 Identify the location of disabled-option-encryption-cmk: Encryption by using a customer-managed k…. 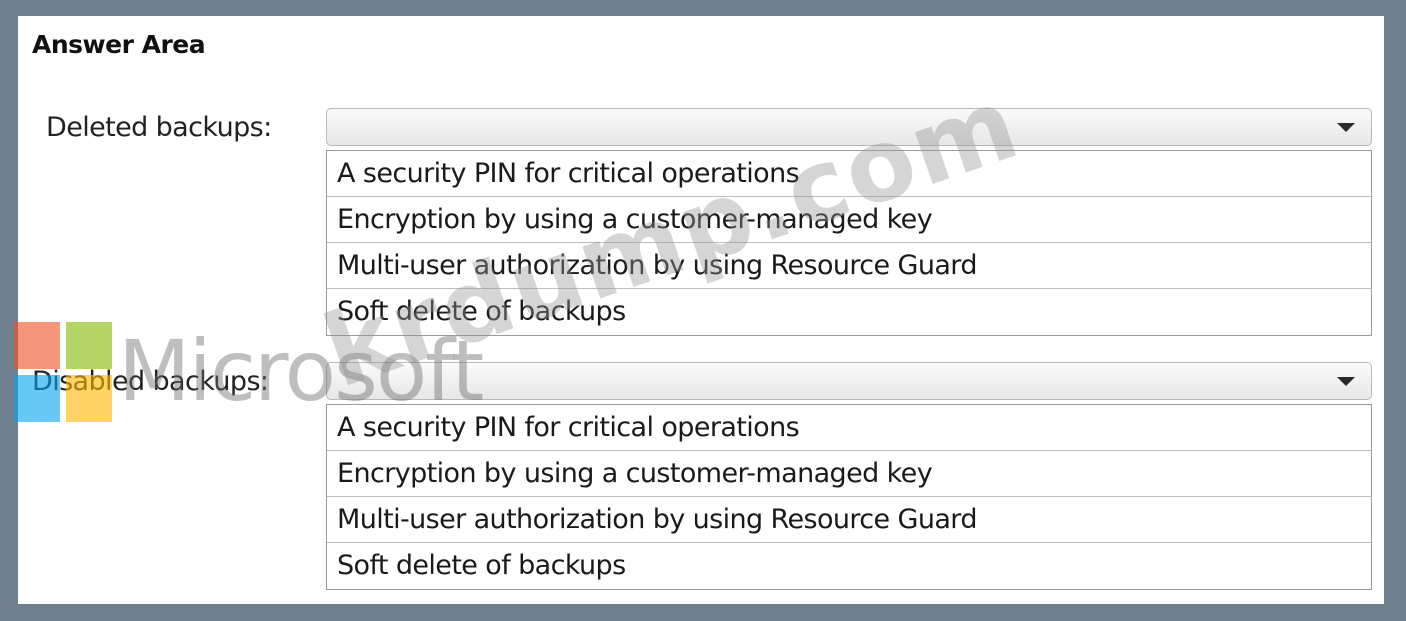
(849, 474).